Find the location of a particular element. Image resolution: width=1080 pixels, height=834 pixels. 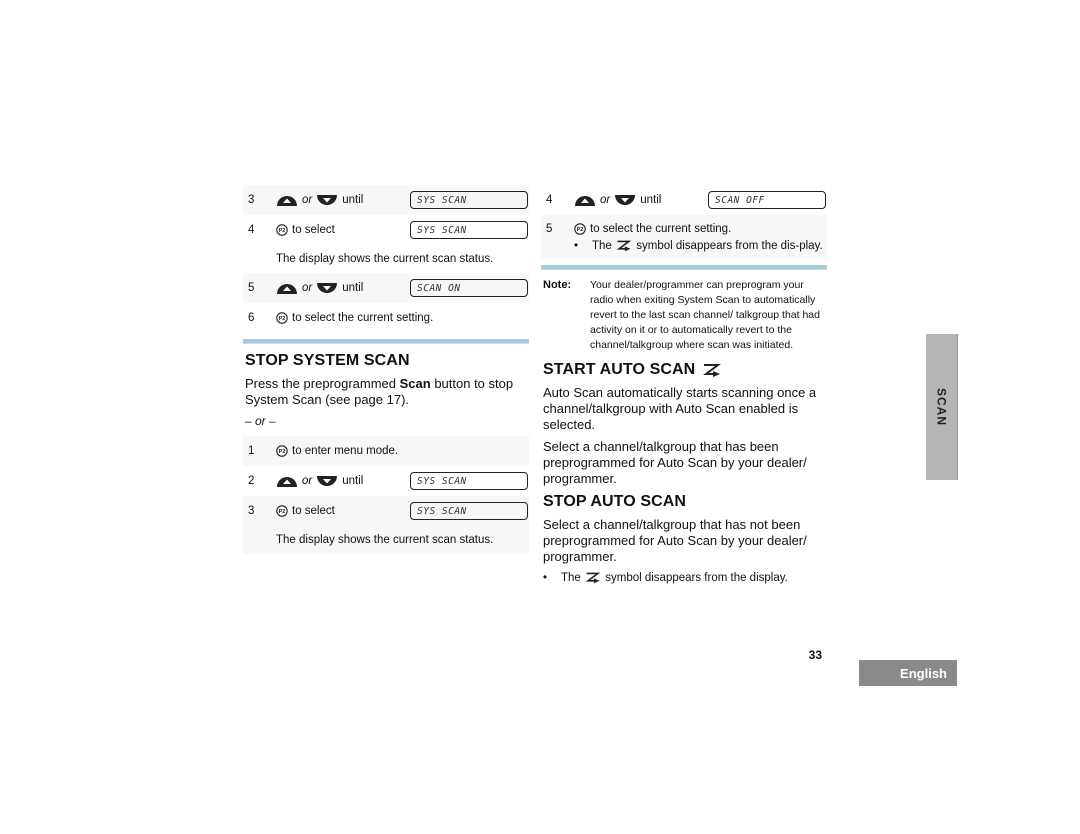

step-row: 1 to enter menu mode. is located at coordinates (386, 451).